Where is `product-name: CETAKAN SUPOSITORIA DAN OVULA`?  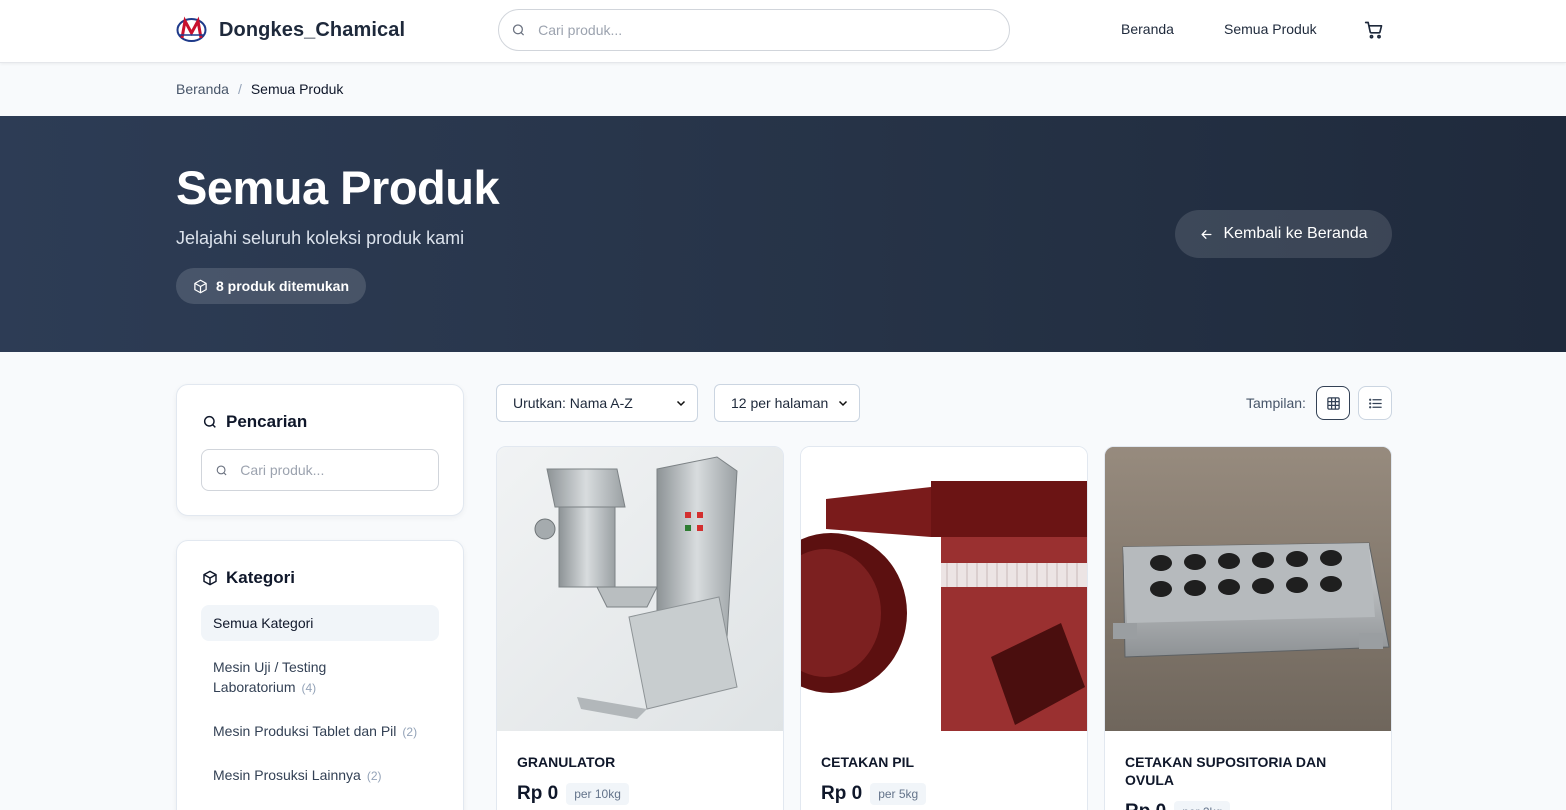
product-name: CETAKAN SUPOSITORIA DAN OVULA is located at coordinates (1250, 771).